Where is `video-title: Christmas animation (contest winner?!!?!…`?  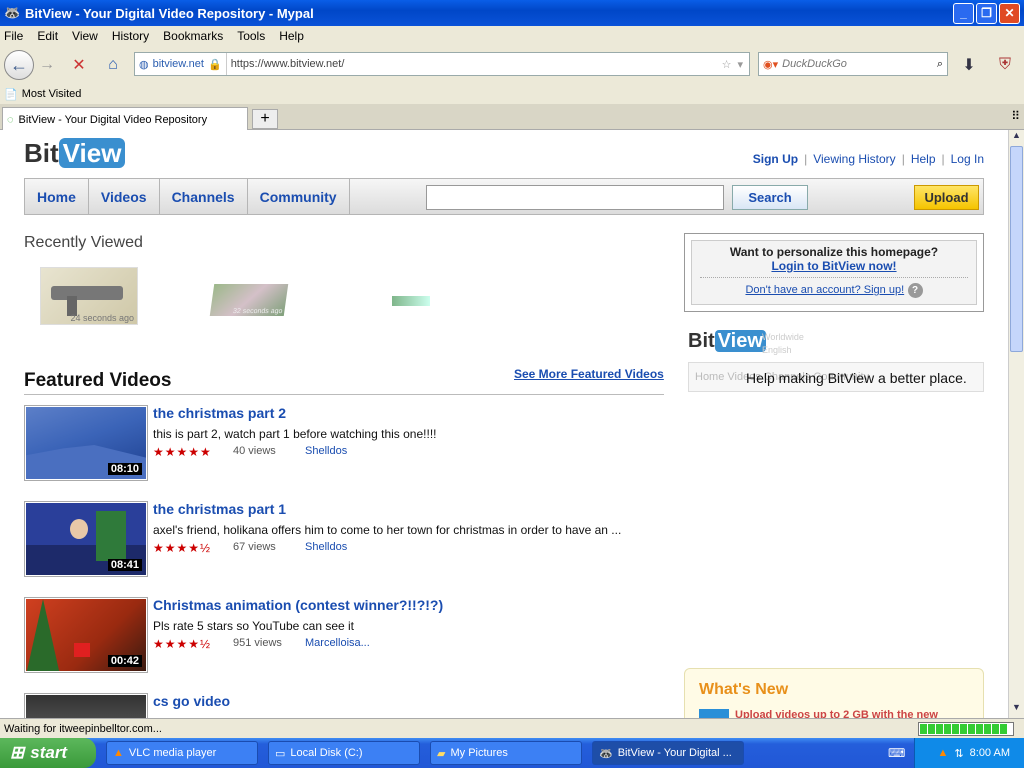
video-title: Christmas animation (contest winner?!!?!… is located at coordinates (298, 605).